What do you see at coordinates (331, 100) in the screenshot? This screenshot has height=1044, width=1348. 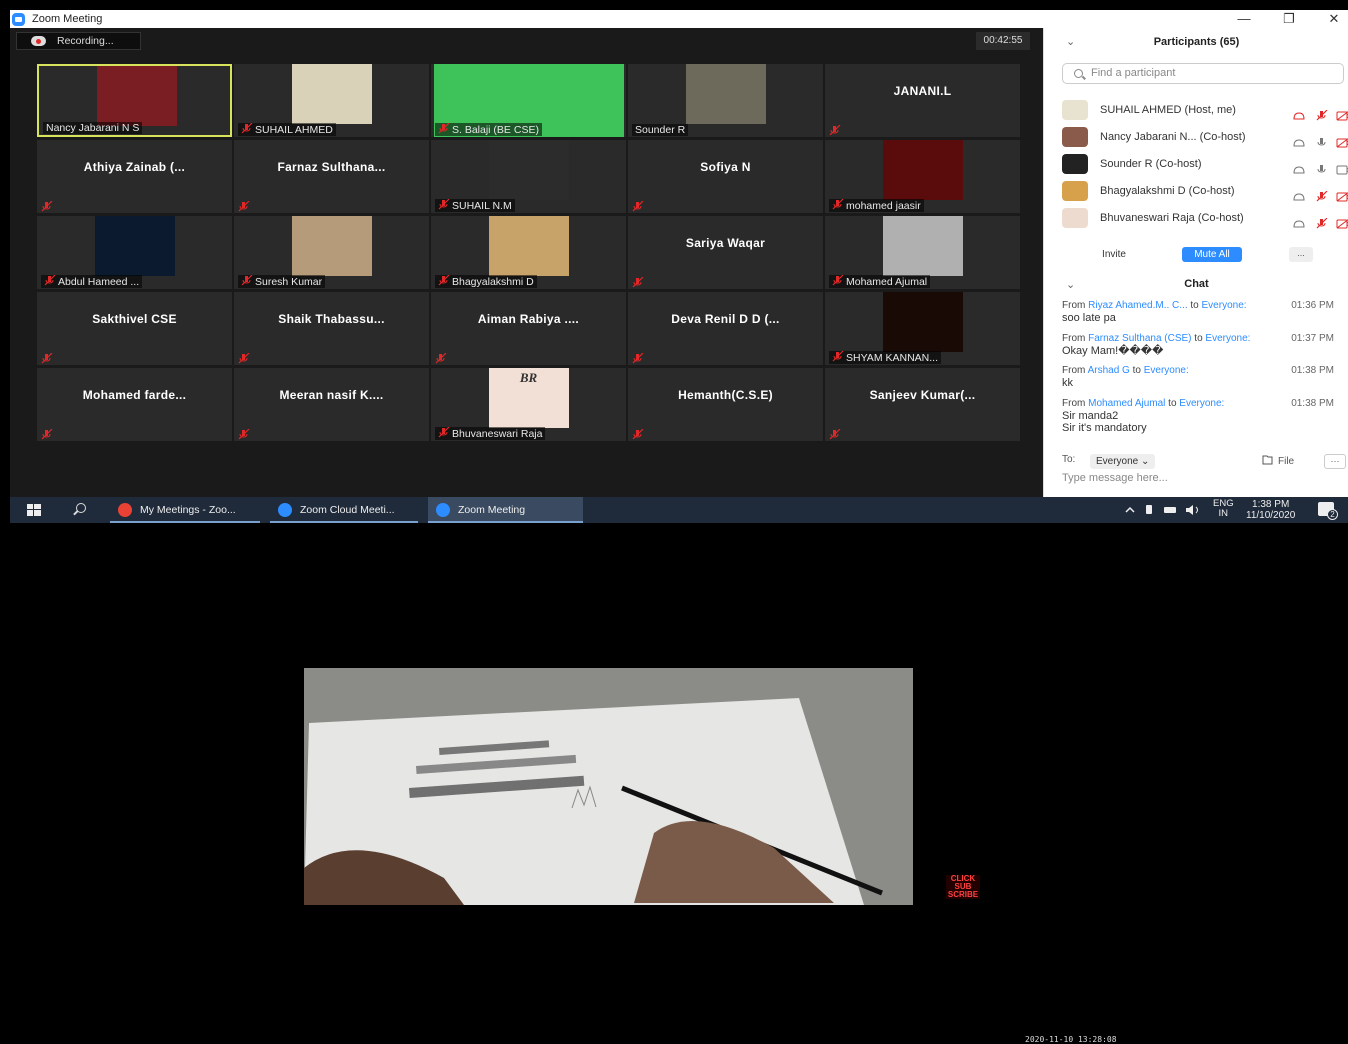 I see `participant-tile: SUHAIL AHMED` at bounding box center [331, 100].